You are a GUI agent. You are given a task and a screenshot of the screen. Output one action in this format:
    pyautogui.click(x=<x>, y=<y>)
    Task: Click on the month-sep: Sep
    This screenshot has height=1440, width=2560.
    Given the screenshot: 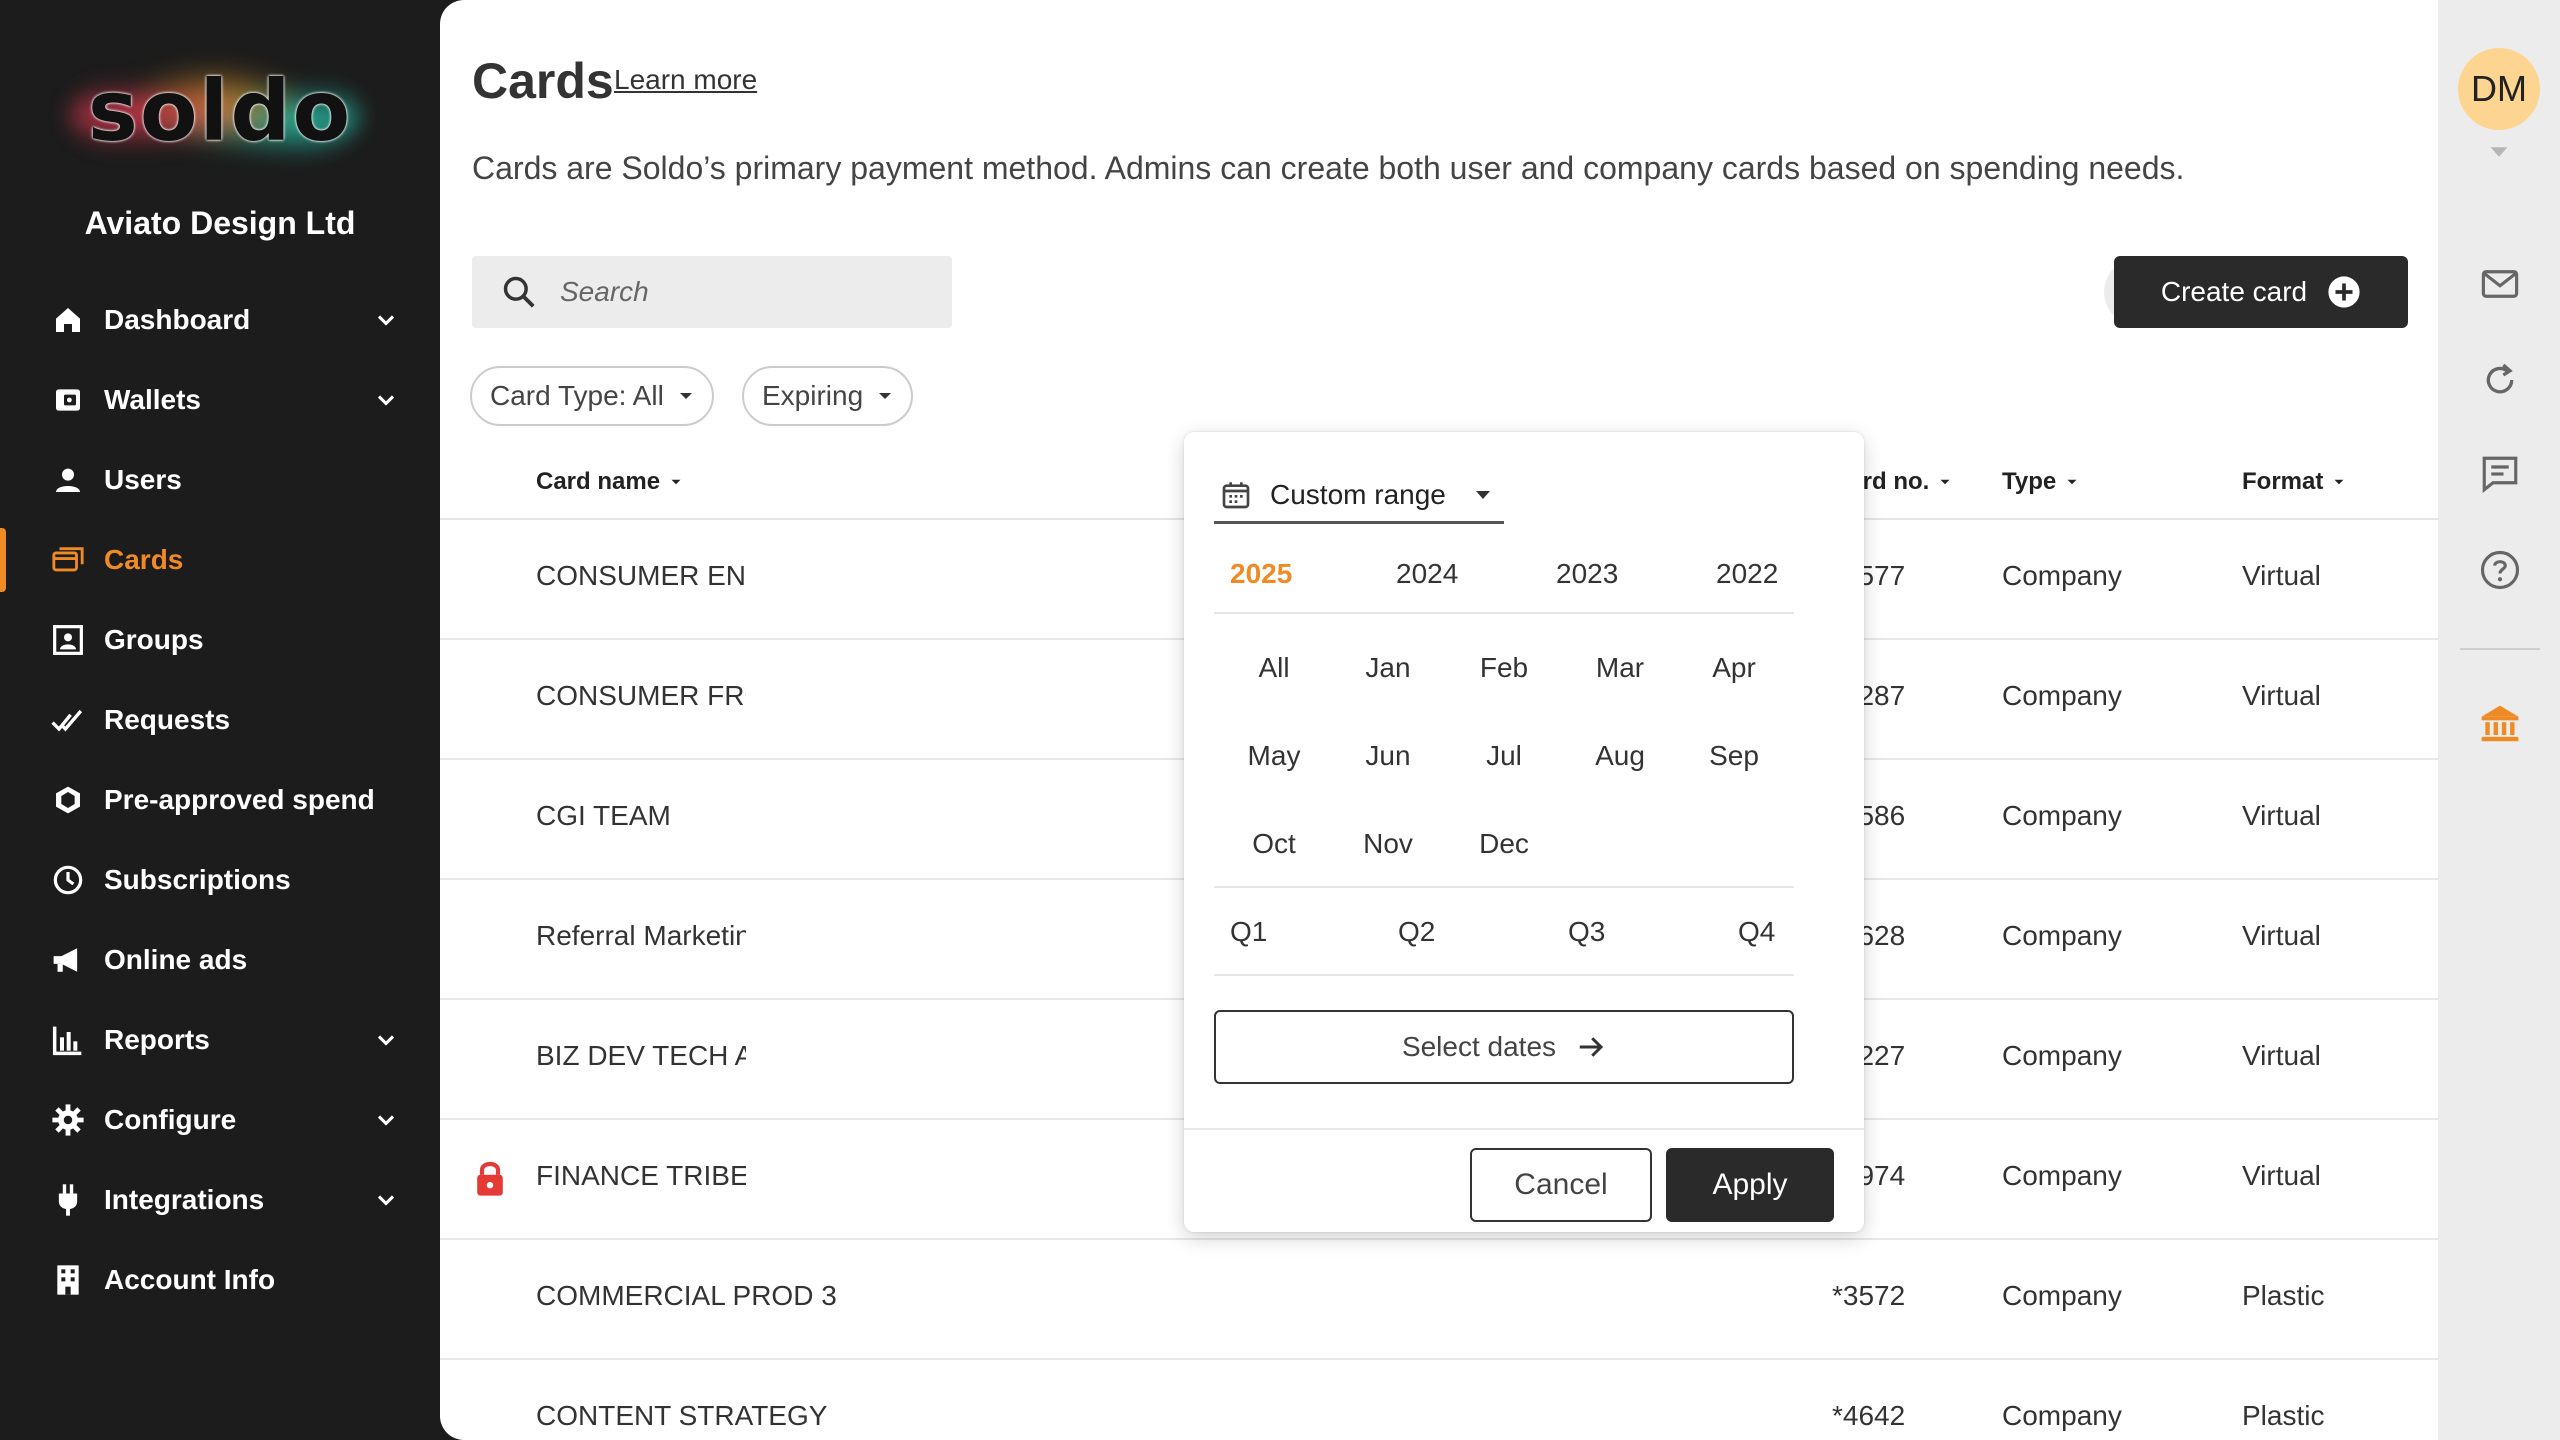 What is the action you would take?
    pyautogui.click(x=1734, y=756)
    